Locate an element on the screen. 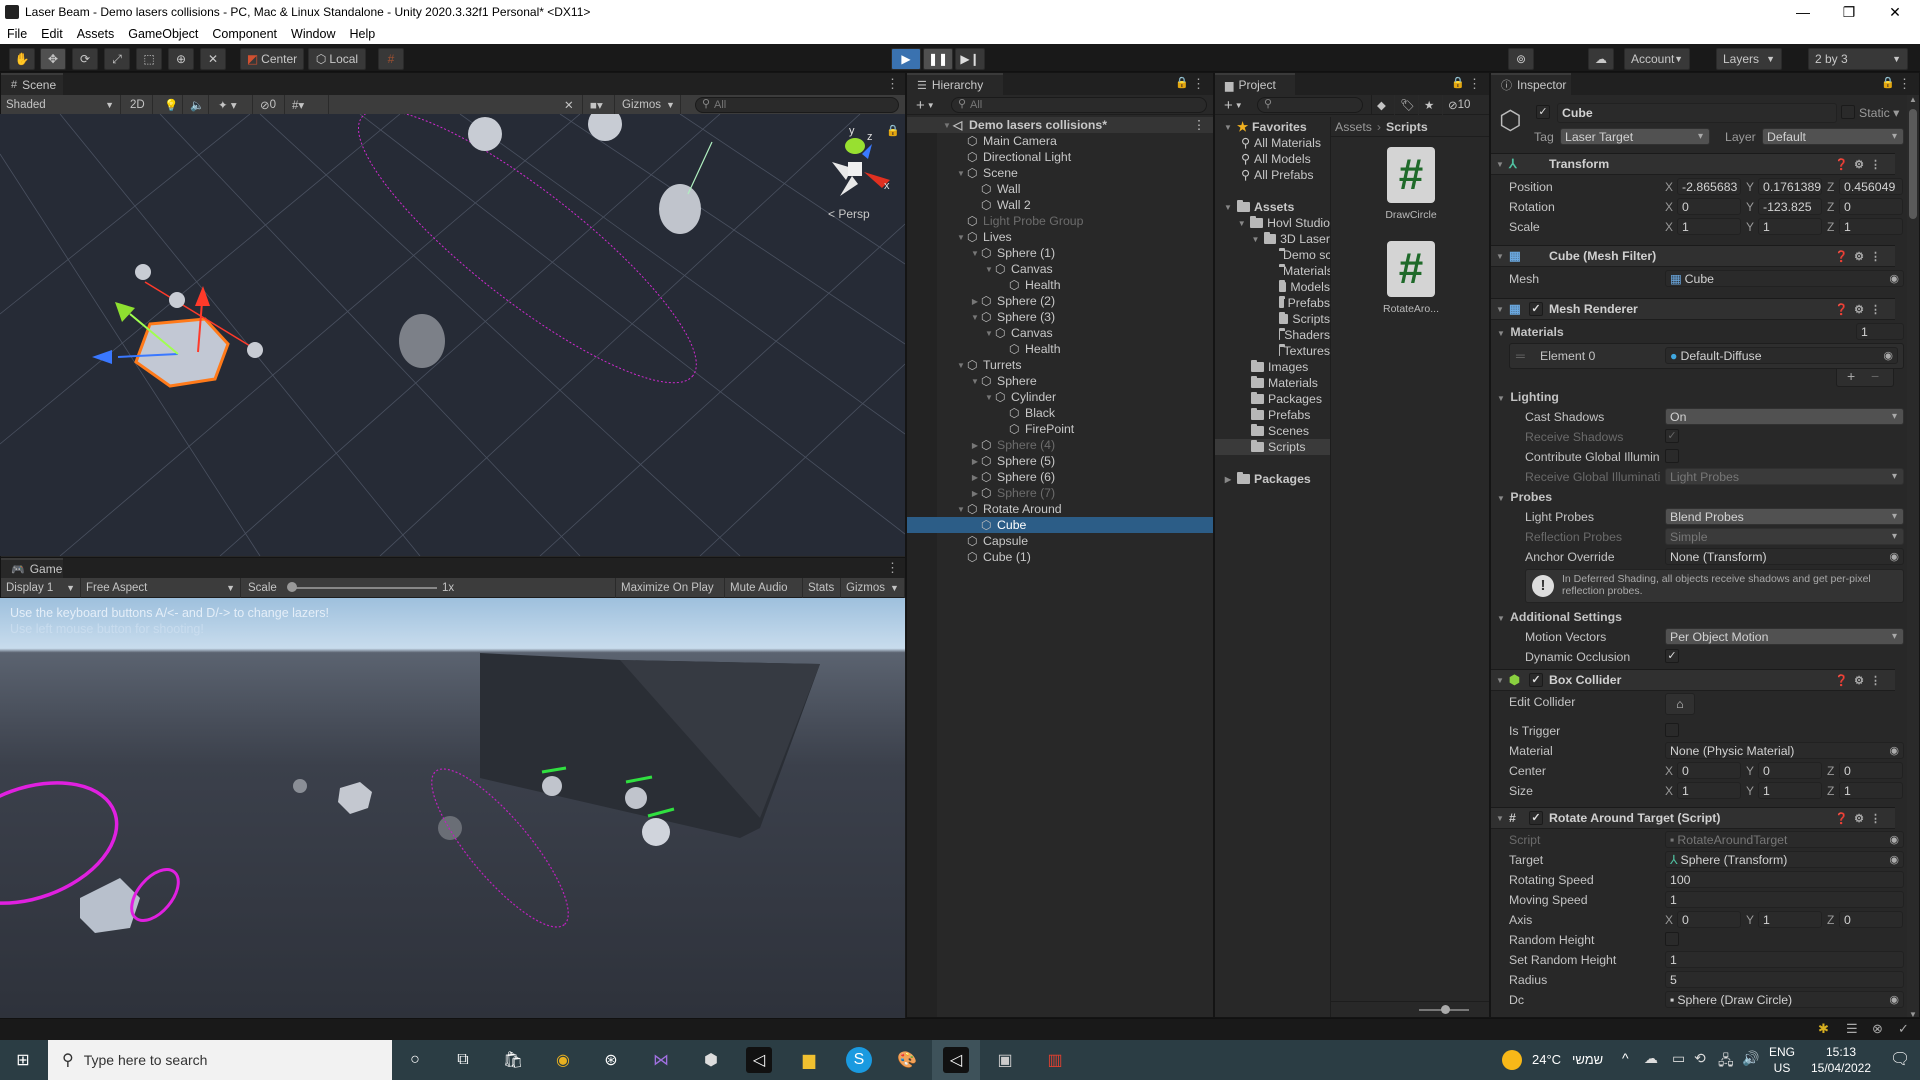 The image size is (1920, 1080). filter-type-button: ◆ is located at coordinates (1383, 105).